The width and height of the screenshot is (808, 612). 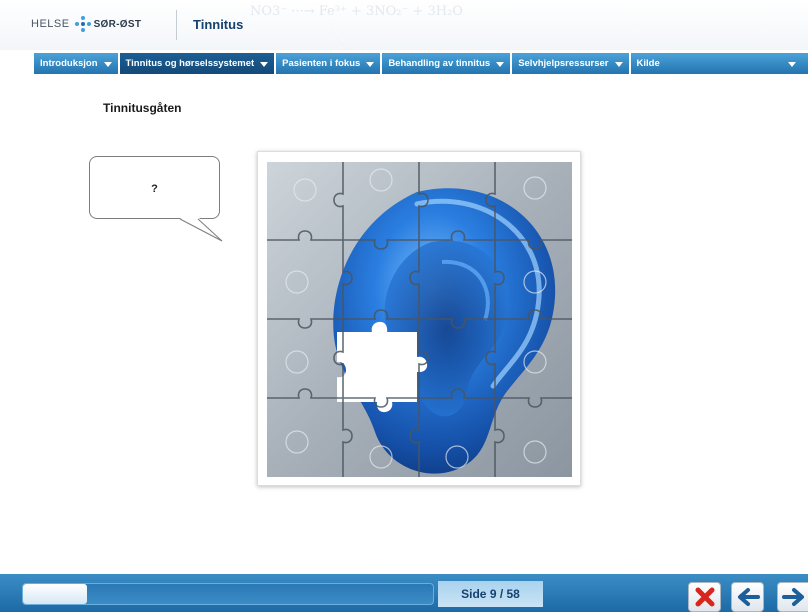 I want to click on tab-label: Tinnitus og hørselssystemet, so click(x=190, y=63).